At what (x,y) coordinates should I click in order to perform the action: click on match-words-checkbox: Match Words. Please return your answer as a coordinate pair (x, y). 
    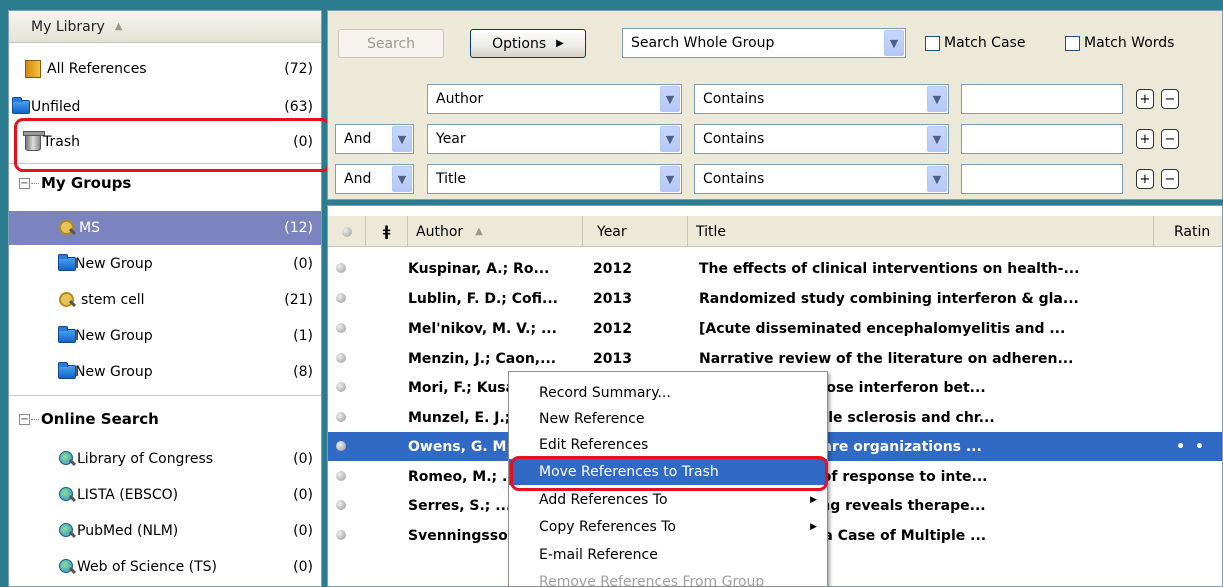
    Looking at the image, I should click on (1119, 43).